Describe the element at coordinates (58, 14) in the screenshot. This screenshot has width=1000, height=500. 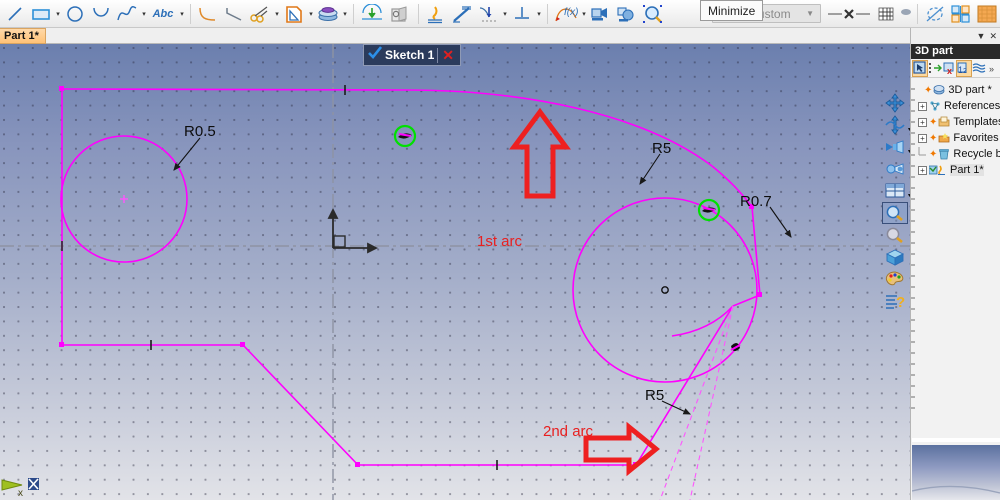
I see `rectangle-tool-caret: ▾` at that location.